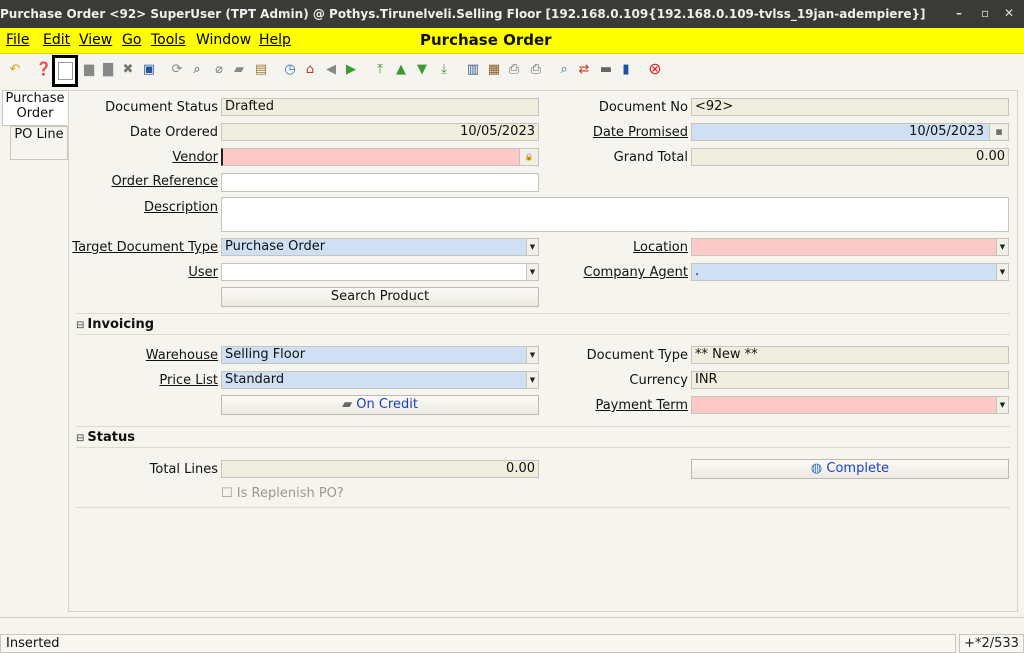 This screenshot has width=1024, height=653. What do you see at coordinates (282, 493) in the screenshot?
I see `replenish-checkbox: ☐ Is Replenish PO?` at bounding box center [282, 493].